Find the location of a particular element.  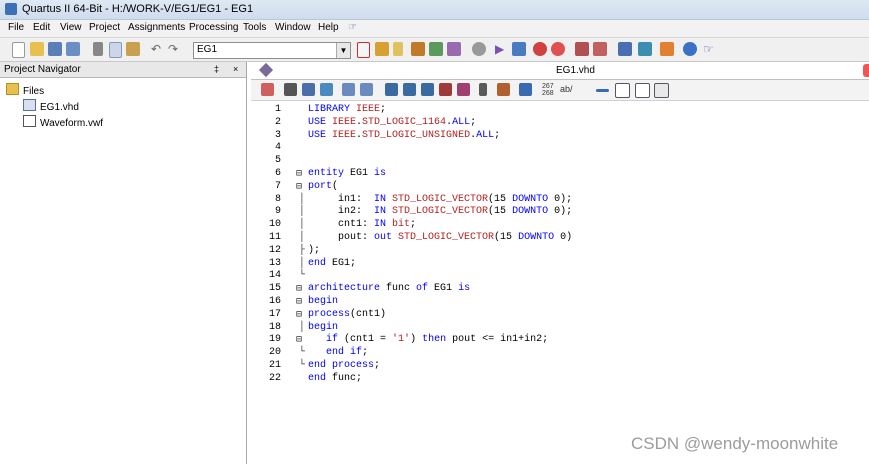

menu-edit: Edit is located at coordinates (41, 27).